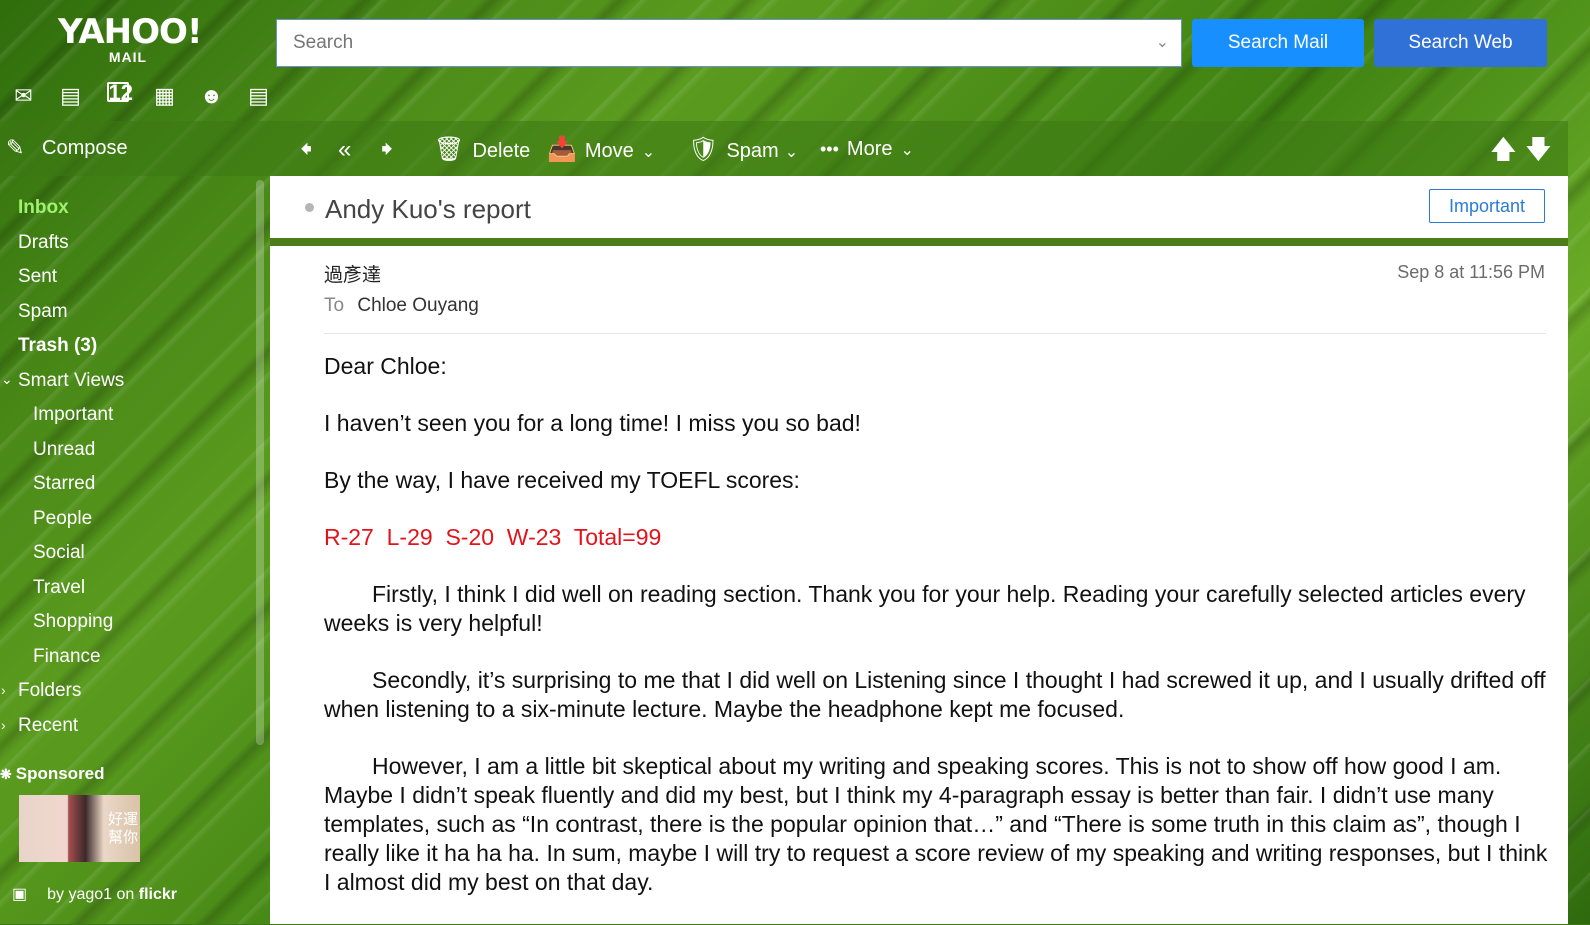  I want to click on contacts-icon: ▤, so click(70, 96).